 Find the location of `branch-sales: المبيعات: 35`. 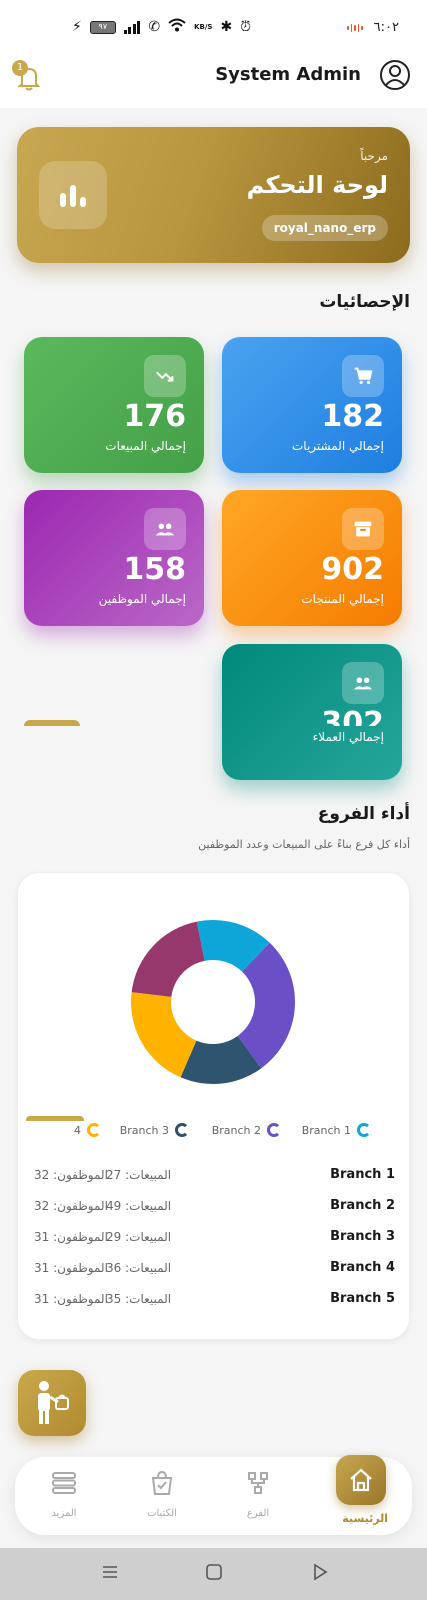

branch-sales: المبيعات: 35 is located at coordinates (139, 1299).